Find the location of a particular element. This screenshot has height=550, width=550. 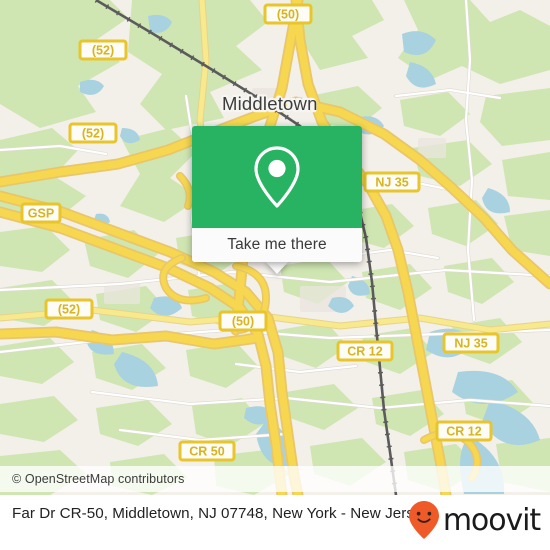

road-shield: CR 50 is located at coordinates (207, 451).